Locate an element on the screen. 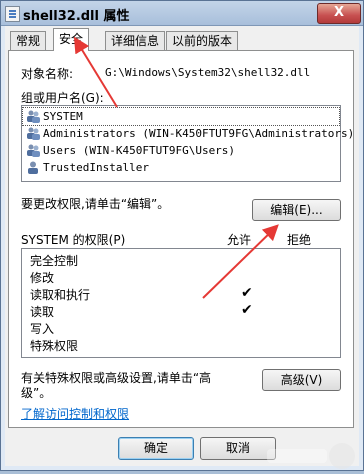 Image resolution: width=364 pixels, height=474 pixels. groups-label: 组或用户名(G): is located at coordinates (62, 98).